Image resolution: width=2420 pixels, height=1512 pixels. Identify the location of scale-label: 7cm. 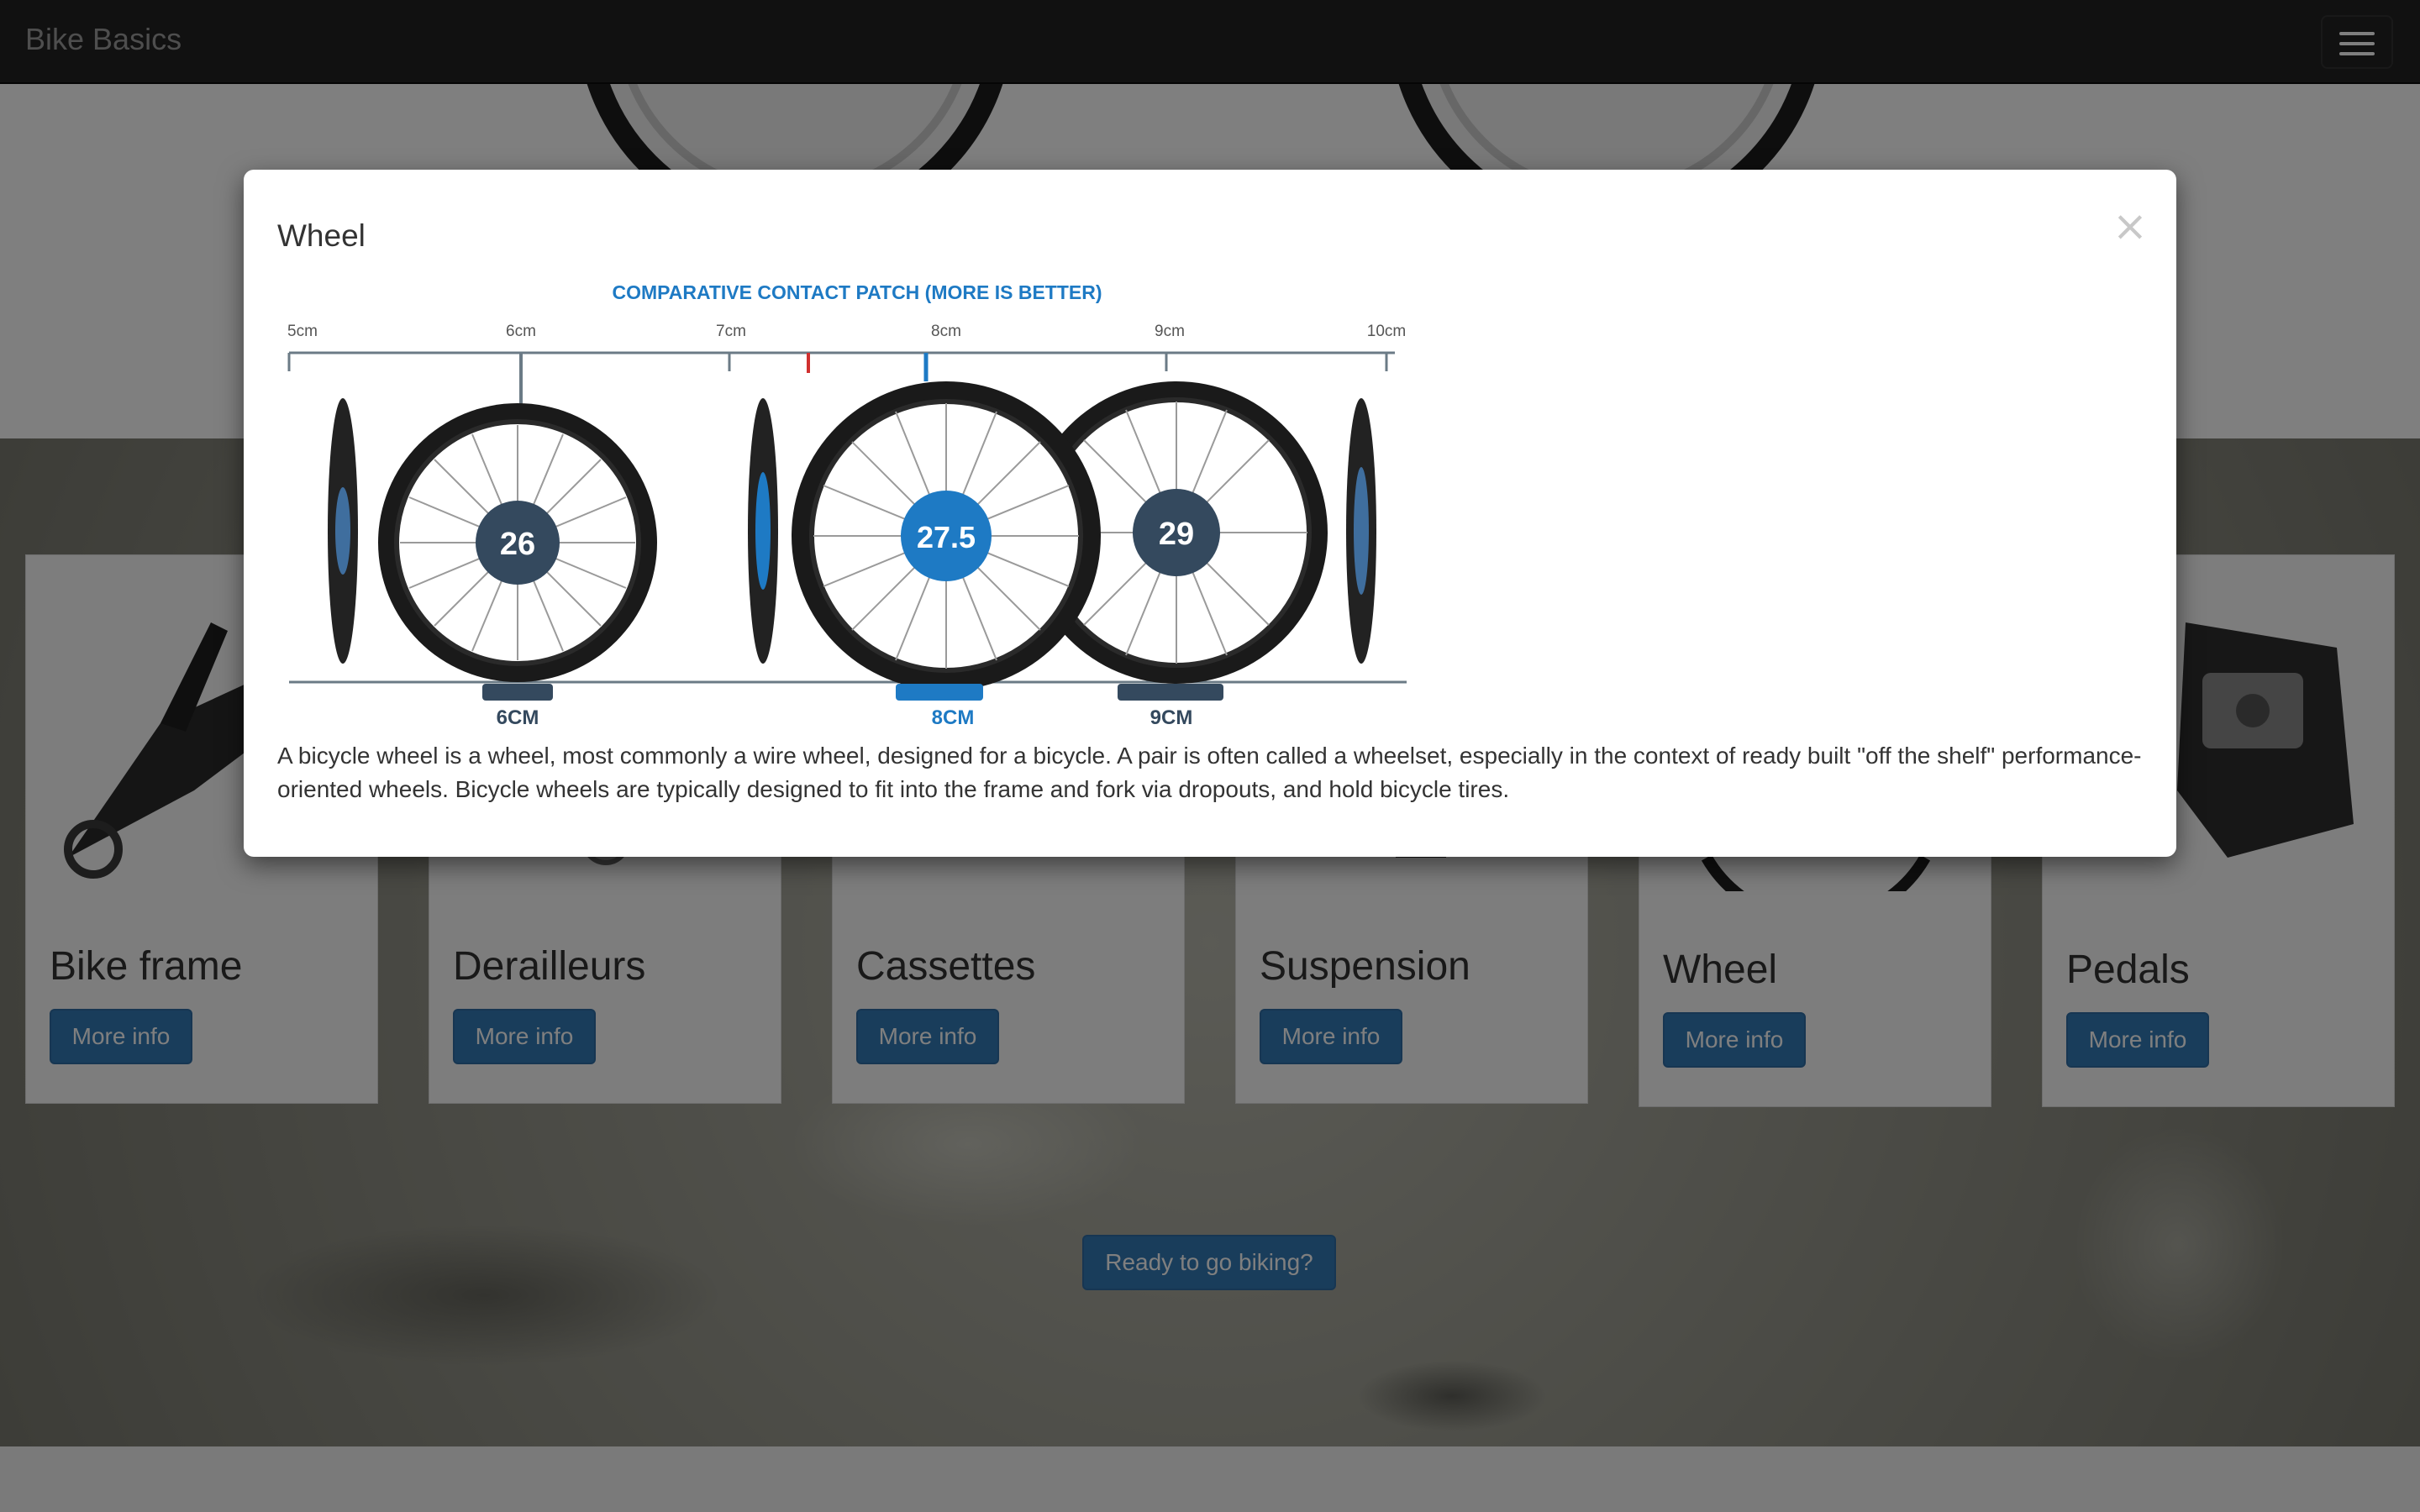
(731, 331).